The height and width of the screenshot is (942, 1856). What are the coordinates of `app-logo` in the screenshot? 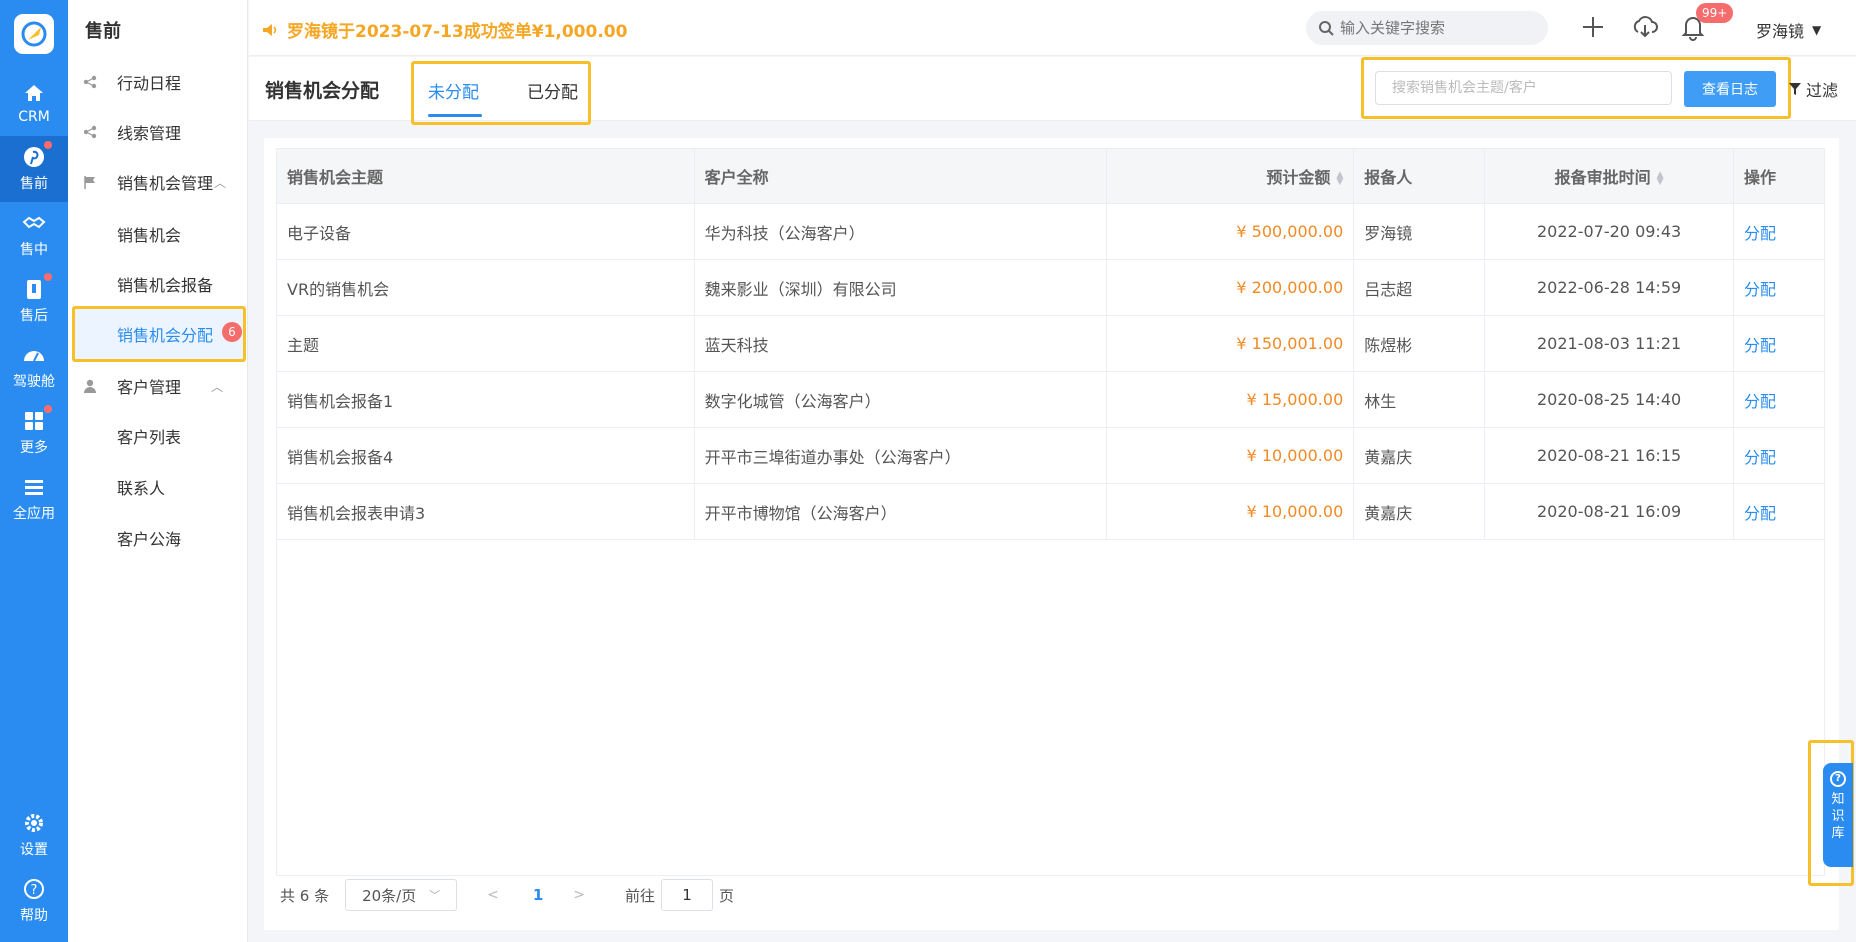 It's located at (34, 34).